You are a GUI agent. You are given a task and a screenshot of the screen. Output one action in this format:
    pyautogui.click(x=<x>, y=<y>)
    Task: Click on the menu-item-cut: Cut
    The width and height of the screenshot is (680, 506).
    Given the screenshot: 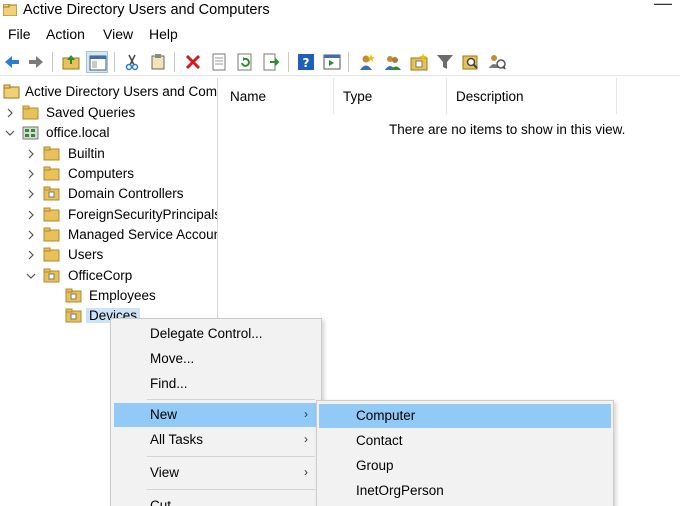 What is the action you would take?
    pyautogui.click(x=216, y=500)
    